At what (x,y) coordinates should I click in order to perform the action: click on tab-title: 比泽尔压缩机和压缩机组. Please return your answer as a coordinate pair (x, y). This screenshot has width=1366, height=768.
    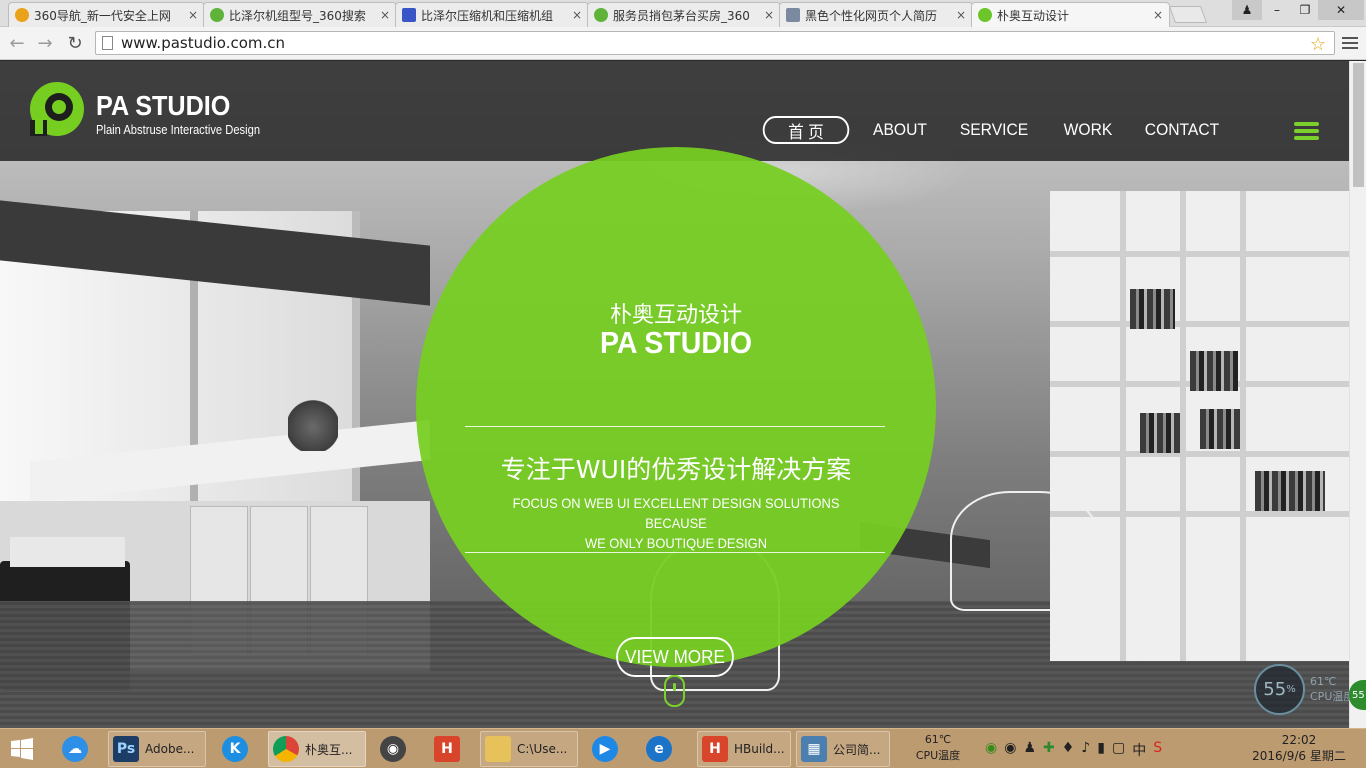
    Looking at the image, I should click on (487, 15).